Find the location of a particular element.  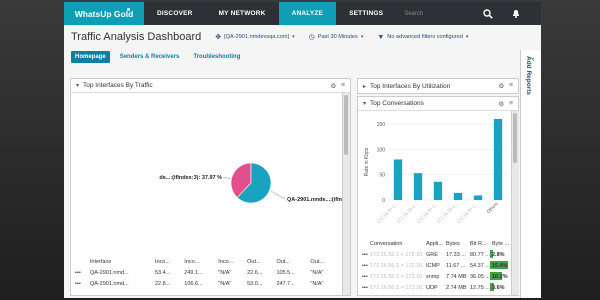

byte-percent-cell: 15.4% is located at coordinates (500, 265).